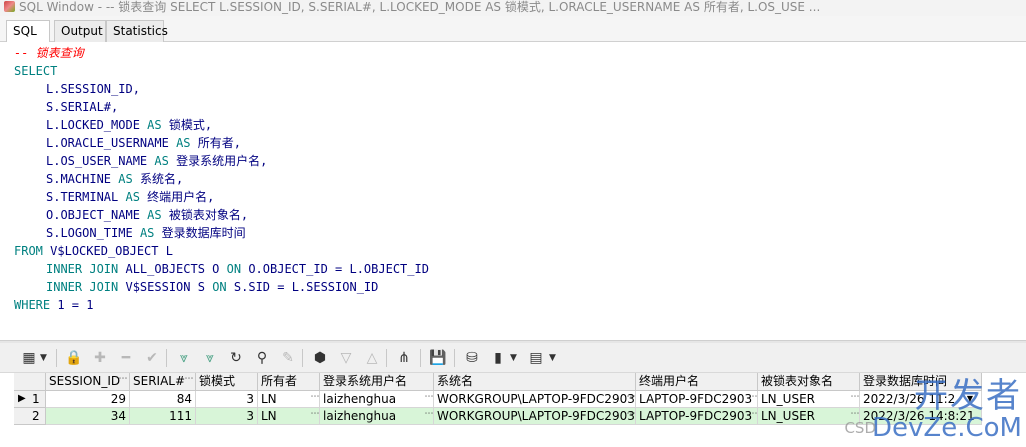 This screenshot has width=1026, height=447. Describe the element at coordinates (115, 179) in the screenshot. I see `sql-column-line: S.MACHINE AS 系统名,` at that location.